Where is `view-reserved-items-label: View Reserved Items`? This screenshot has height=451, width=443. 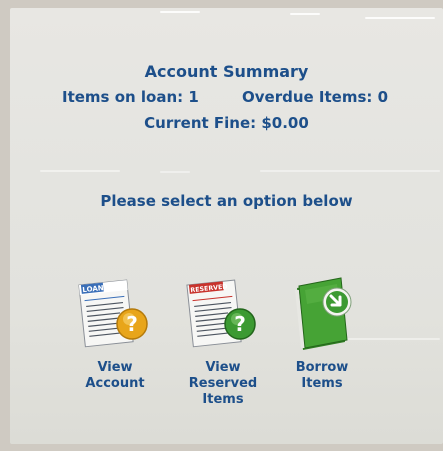
view-reserved-items-label: View Reserved Items is located at coordinates (223, 383).